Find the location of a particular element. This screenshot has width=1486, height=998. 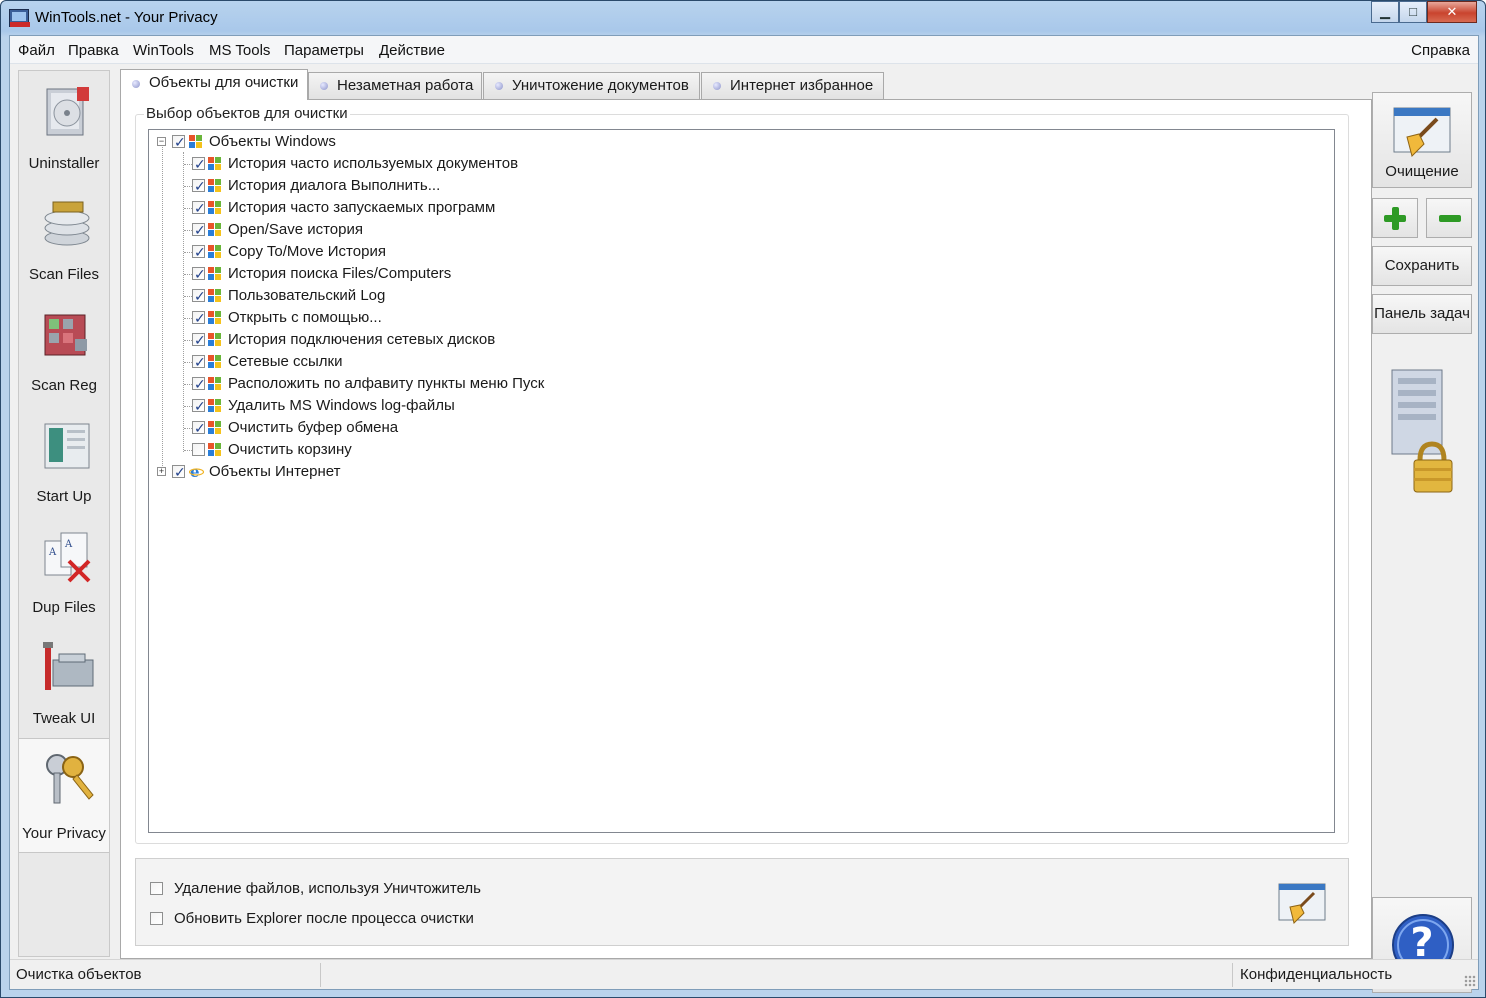

sidebar-item-label: Scan Reg is located at coordinates (64, 385).